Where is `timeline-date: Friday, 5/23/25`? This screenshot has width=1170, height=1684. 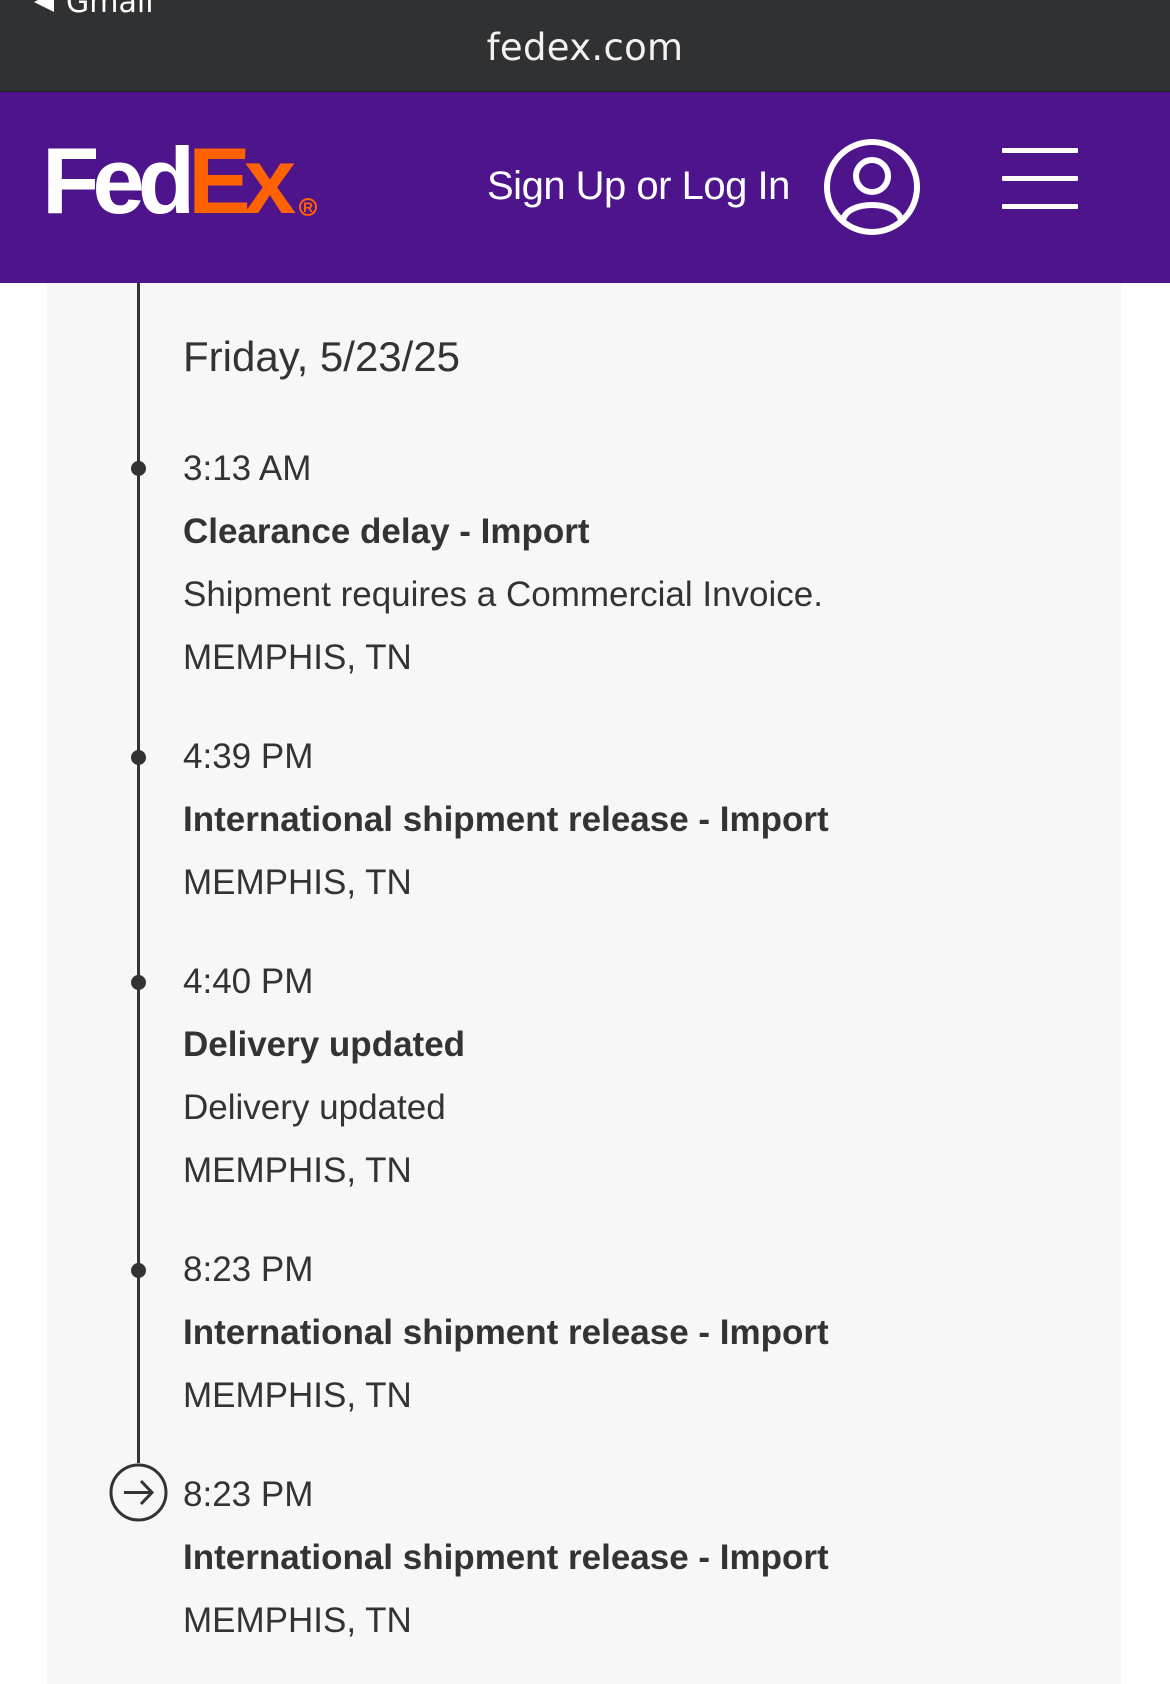
timeline-date: Friday, 5/23/25 is located at coordinates (322, 356).